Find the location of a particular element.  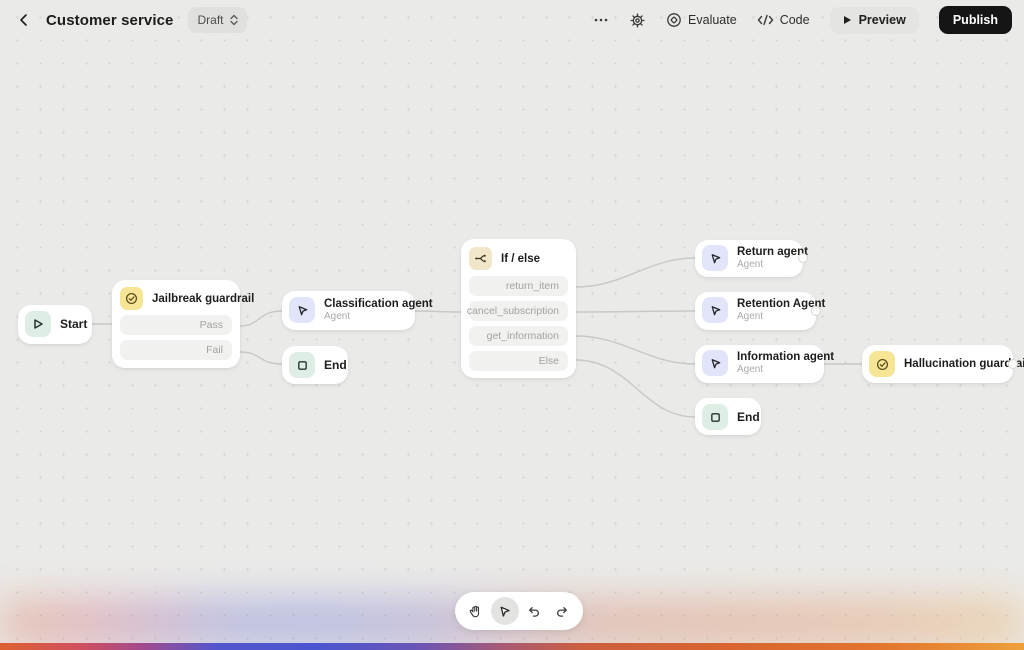

node-end-lower: End is located at coordinates (728, 416).